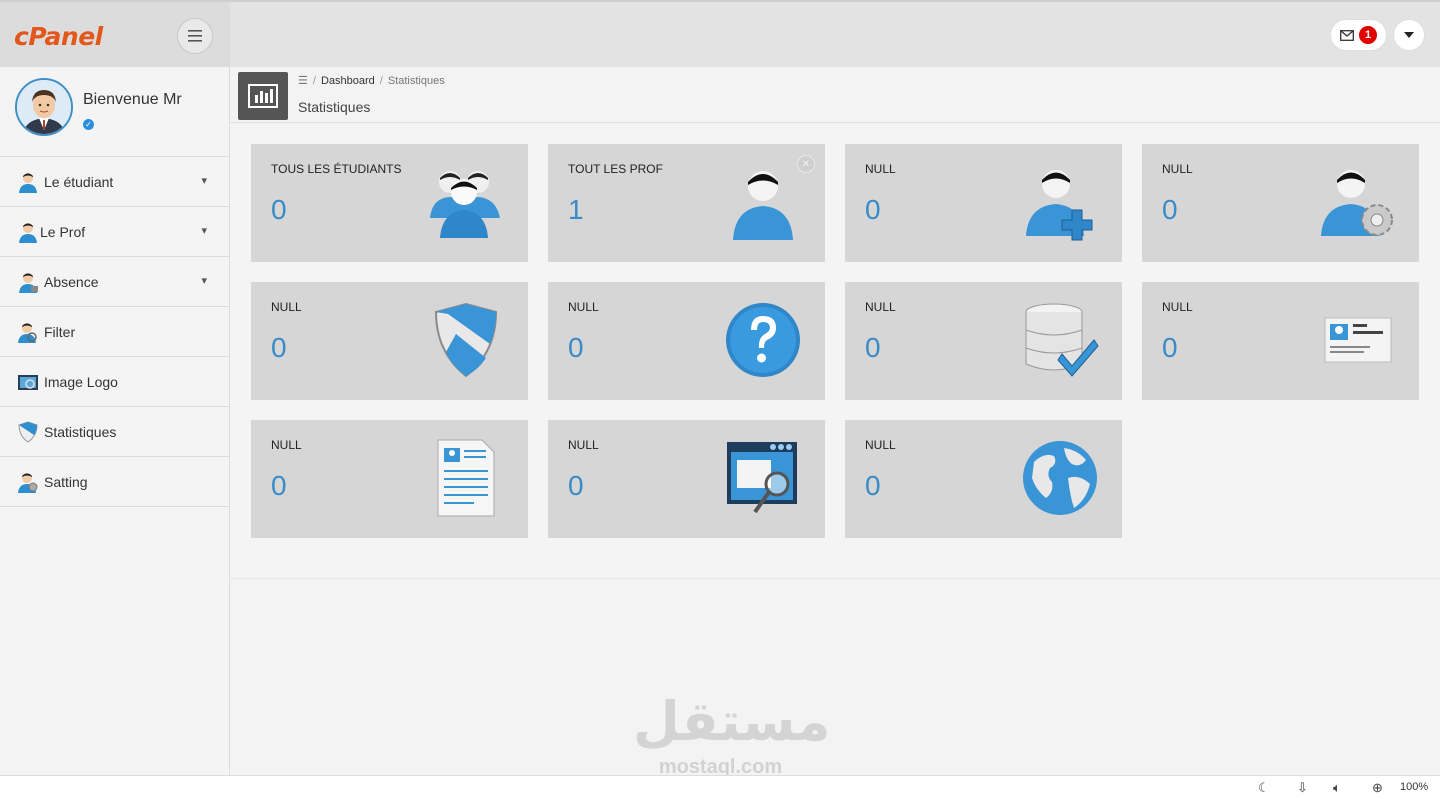 The width and height of the screenshot is (1440, 799). Describe the element at coordinates (1377, 788) in the screenshot. I see `zoom-icon: ⊕` at that location.